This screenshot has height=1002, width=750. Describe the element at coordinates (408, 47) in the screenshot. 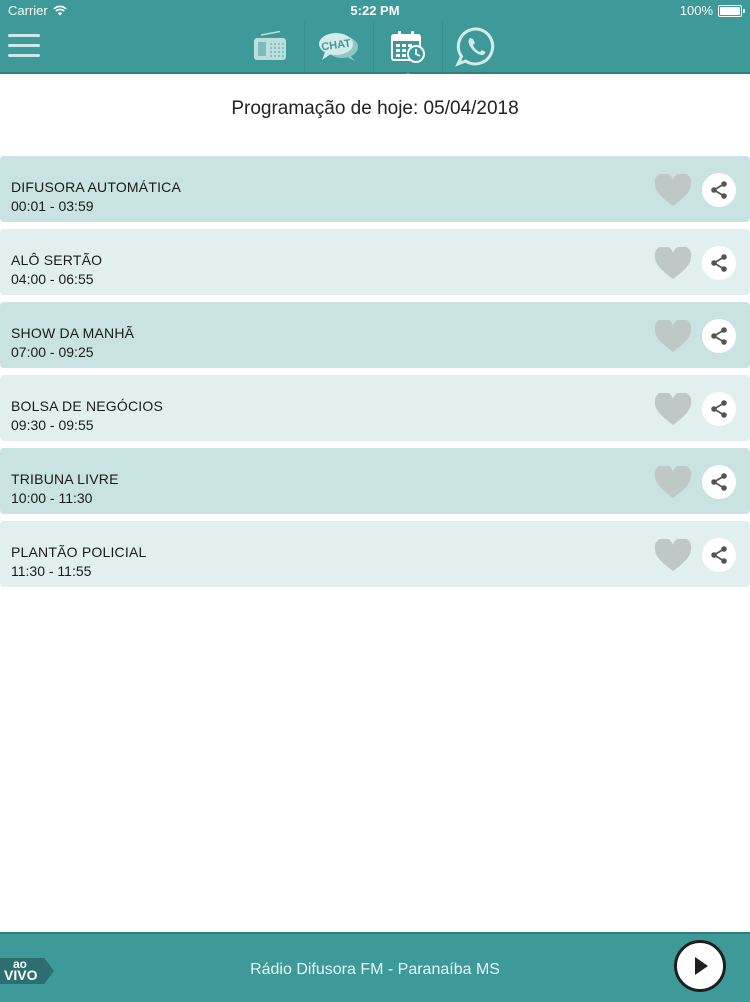

I see `calendar-clock-icon` at that location.